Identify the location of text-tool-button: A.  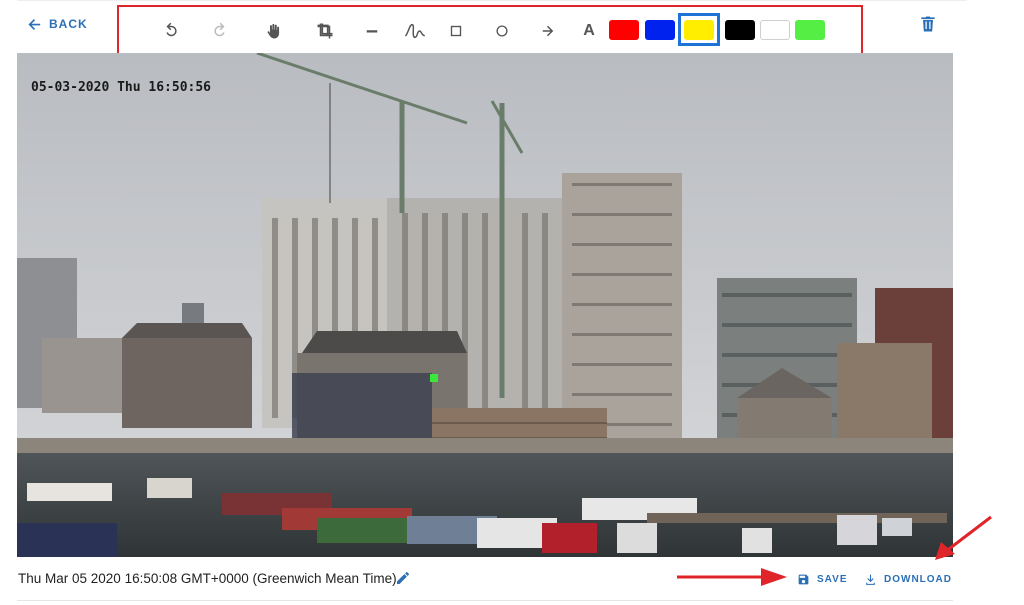
(589, 31).